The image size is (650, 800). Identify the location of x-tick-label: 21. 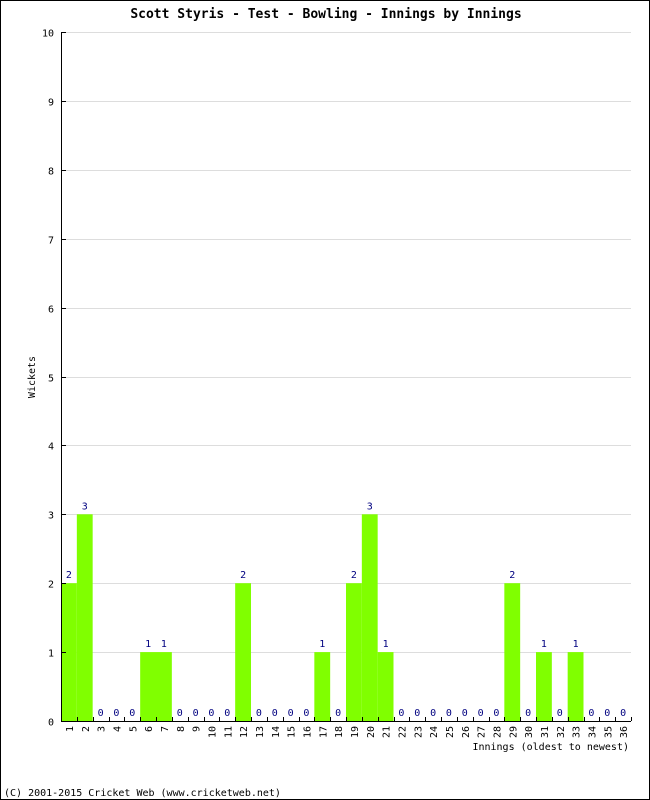
(387, 732).